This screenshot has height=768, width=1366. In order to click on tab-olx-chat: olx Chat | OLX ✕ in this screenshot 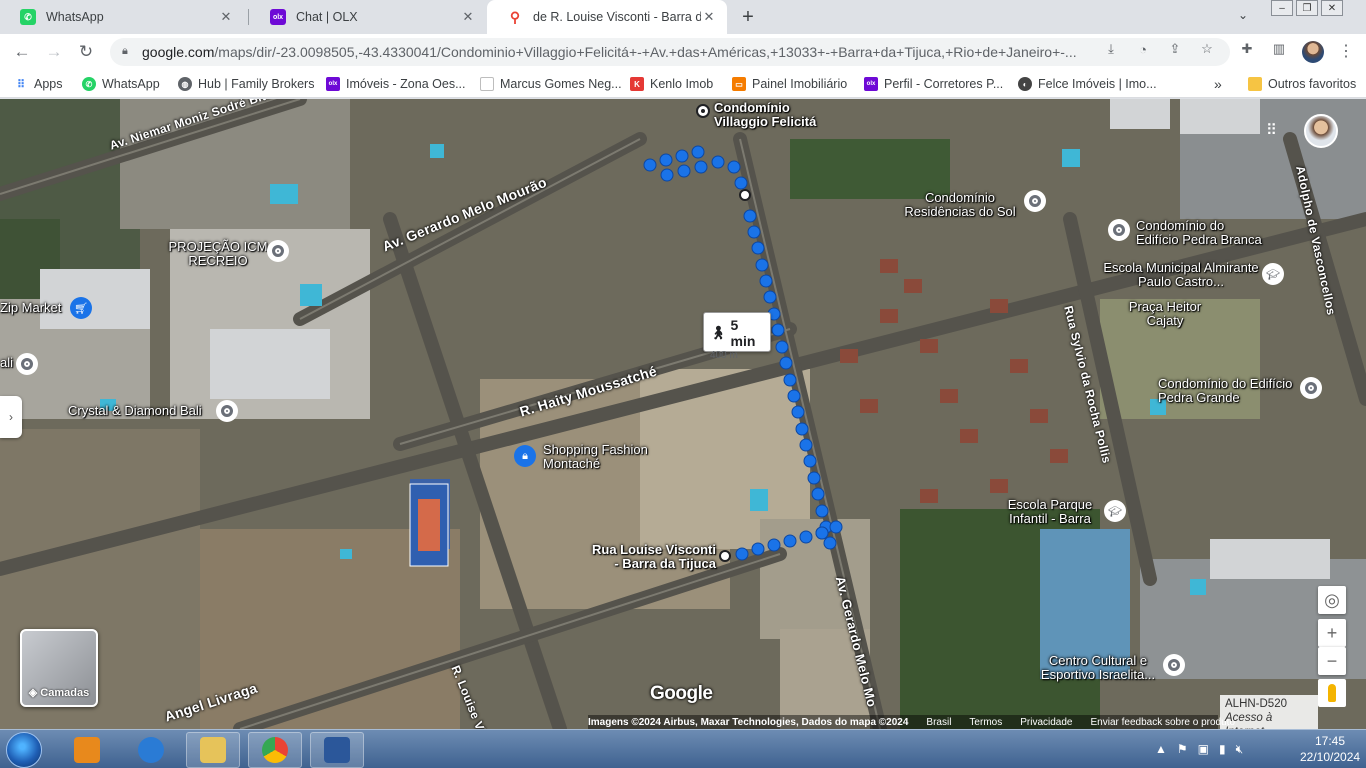, I will do `click(368, 17)`.